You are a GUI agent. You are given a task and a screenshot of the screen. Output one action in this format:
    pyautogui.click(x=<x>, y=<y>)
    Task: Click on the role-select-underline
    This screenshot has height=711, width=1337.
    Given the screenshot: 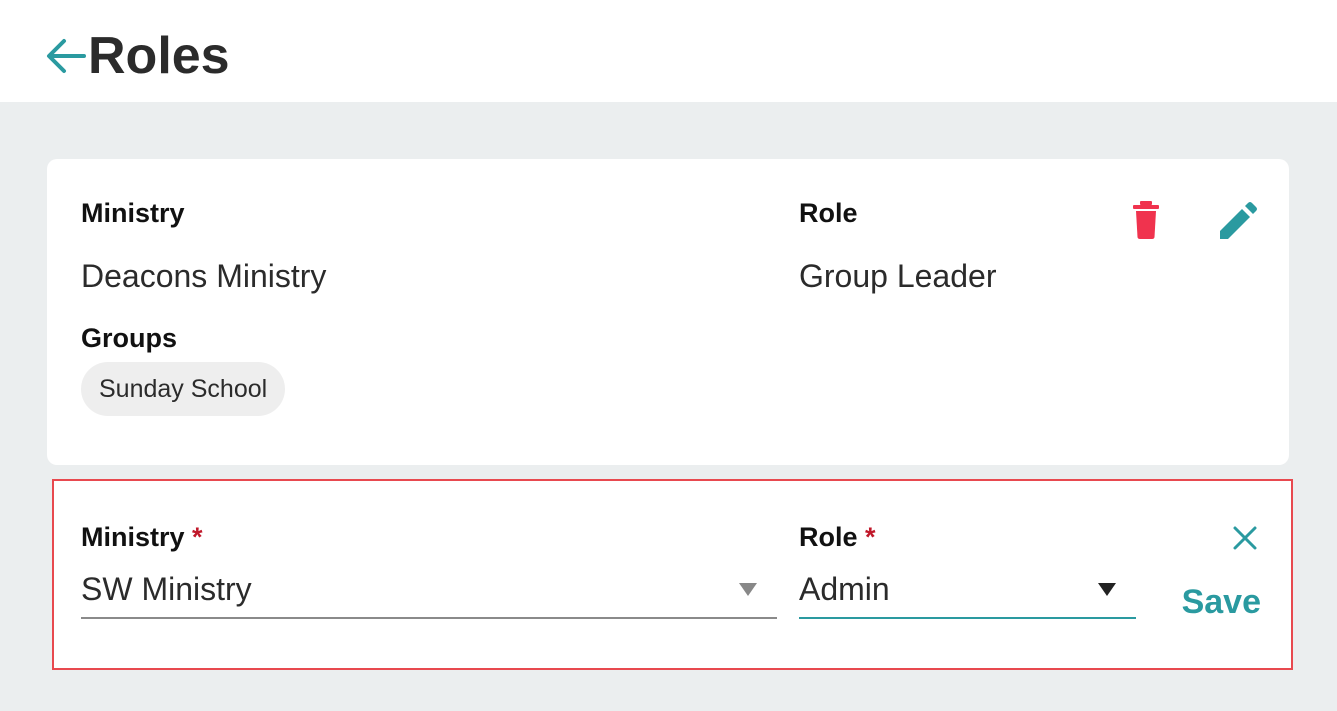 What is the action you would take?
    pyautogui.click(x=967, y=618)
    